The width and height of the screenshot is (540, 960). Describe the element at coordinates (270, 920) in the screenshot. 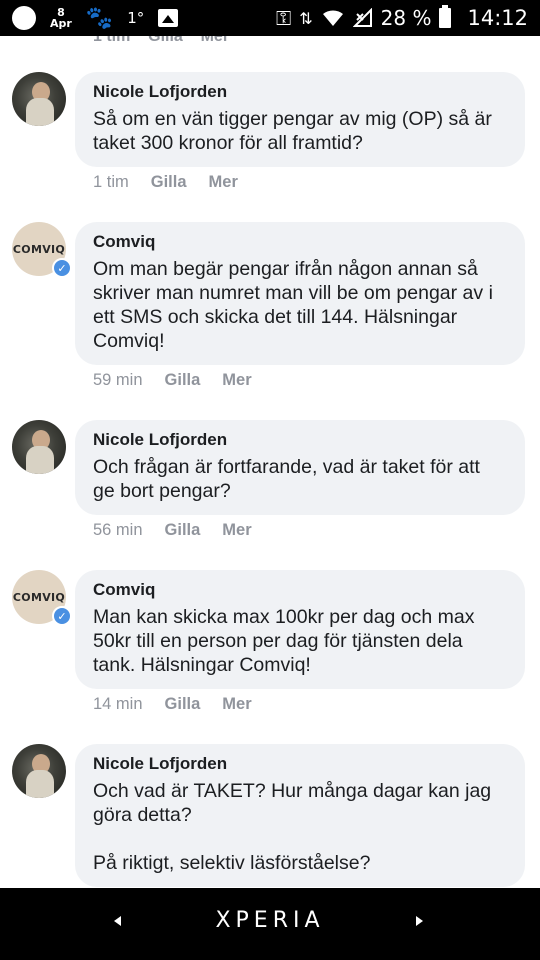

I see `xperia-logo: XPERIA` at that location.